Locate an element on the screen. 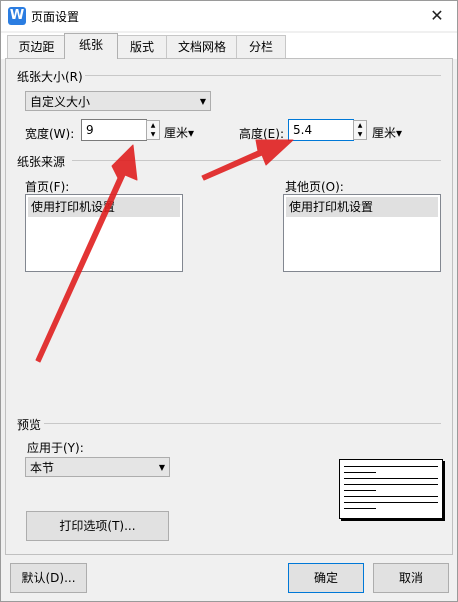  tab-document-grid: 文档网格 is located at coordinates (202, 46).